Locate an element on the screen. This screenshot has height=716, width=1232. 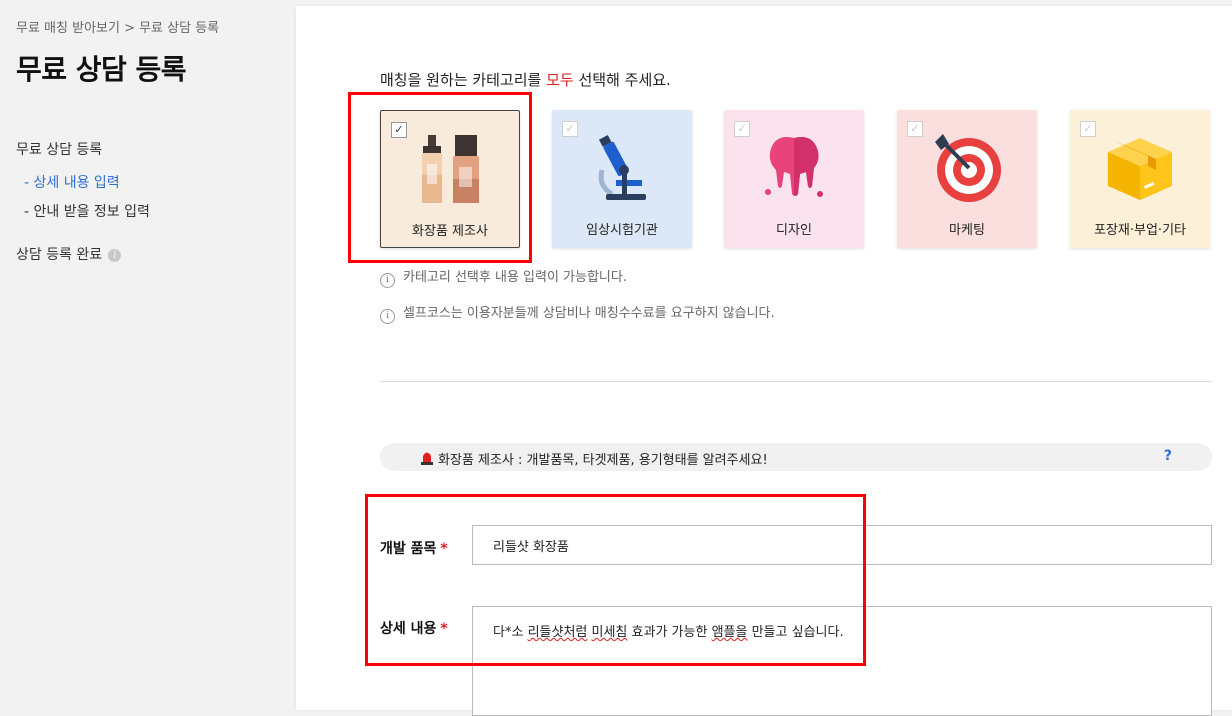
info-note: i 카테고리 선택후 내용 입력이 가능합니다. is located at coordinates (503, 277).